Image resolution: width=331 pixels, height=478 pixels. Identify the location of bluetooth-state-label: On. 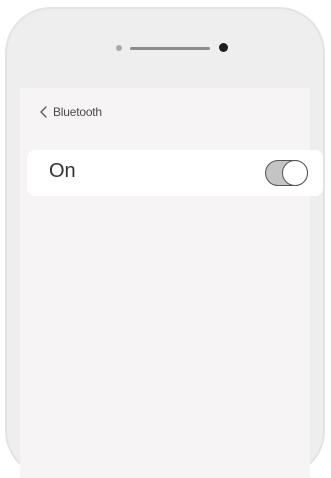
(62, 171).